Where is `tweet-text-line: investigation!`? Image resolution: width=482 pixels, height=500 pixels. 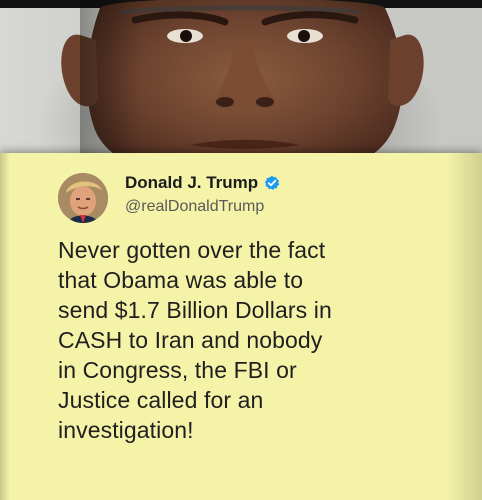 tweet-text-line: investigation! is located at coordinates (126, 430).